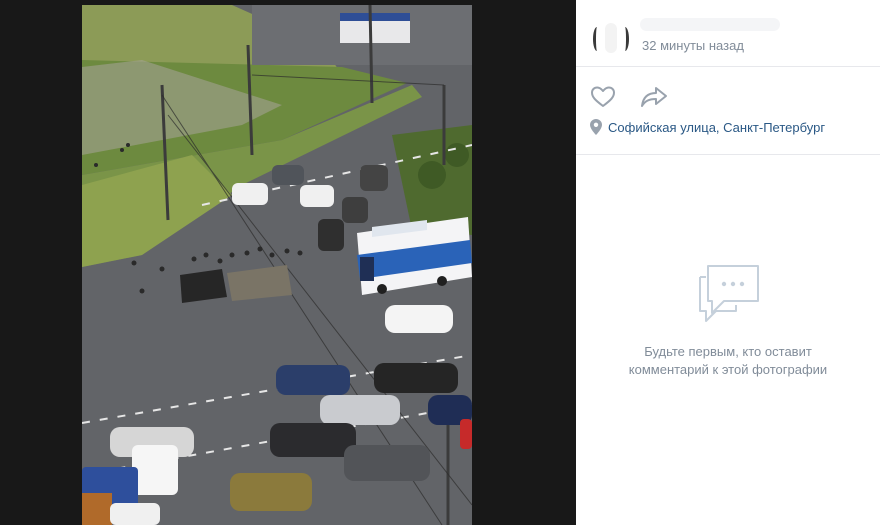 Image resolution: width=880 pixels, height=525 pixels. Describe the element at coordinates (625, 39) in the screenshot. I see `avatar-right-stroke` at that location.